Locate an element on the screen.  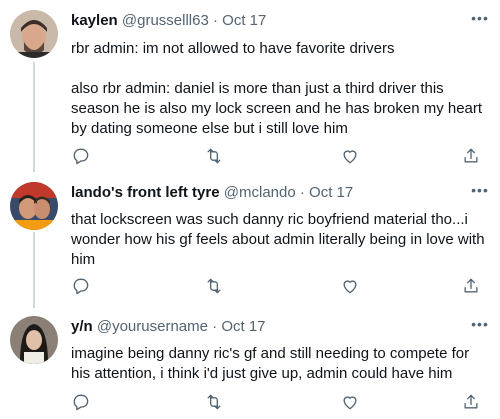
display-name: y/n is located at coordinates (82, 326).